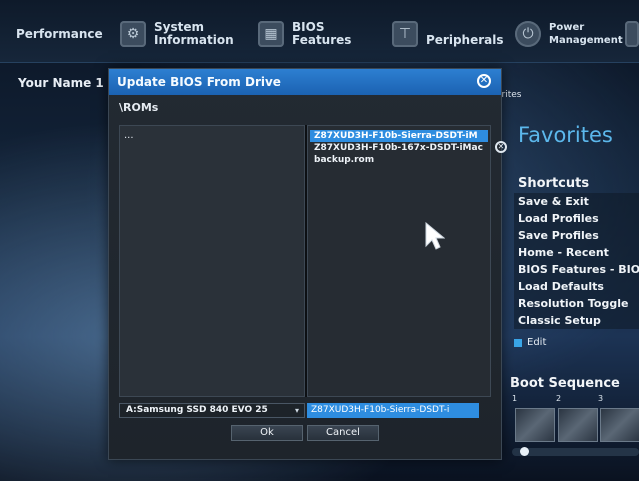 This screenshot has height=481, width=639. I want to click on drive-select-value: A:Samsung SSD 840 EVO 25, so click(197, 410).